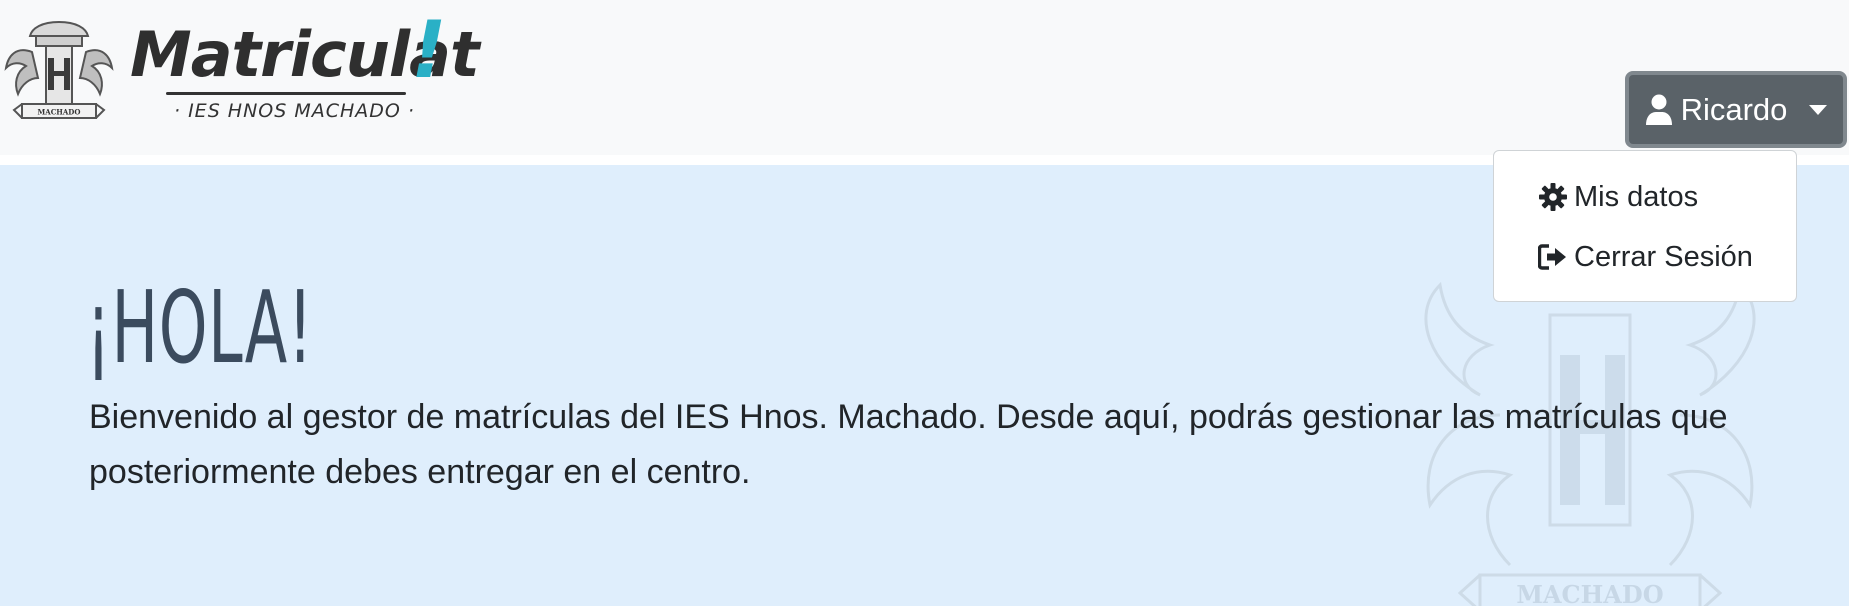 Image resolution: width=1849 pixels, height=606 pixels. Describe the element at coordinates (200, 327) in the screenshot. I see `welcome-heading: ¡HOLA!` at that location.